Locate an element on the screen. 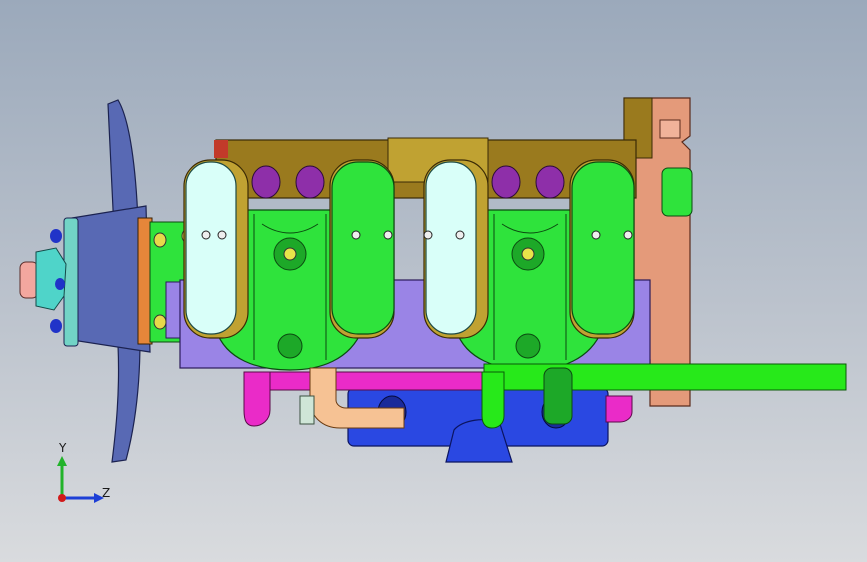  rear-bracket-green is located at coordinates (677, 192).